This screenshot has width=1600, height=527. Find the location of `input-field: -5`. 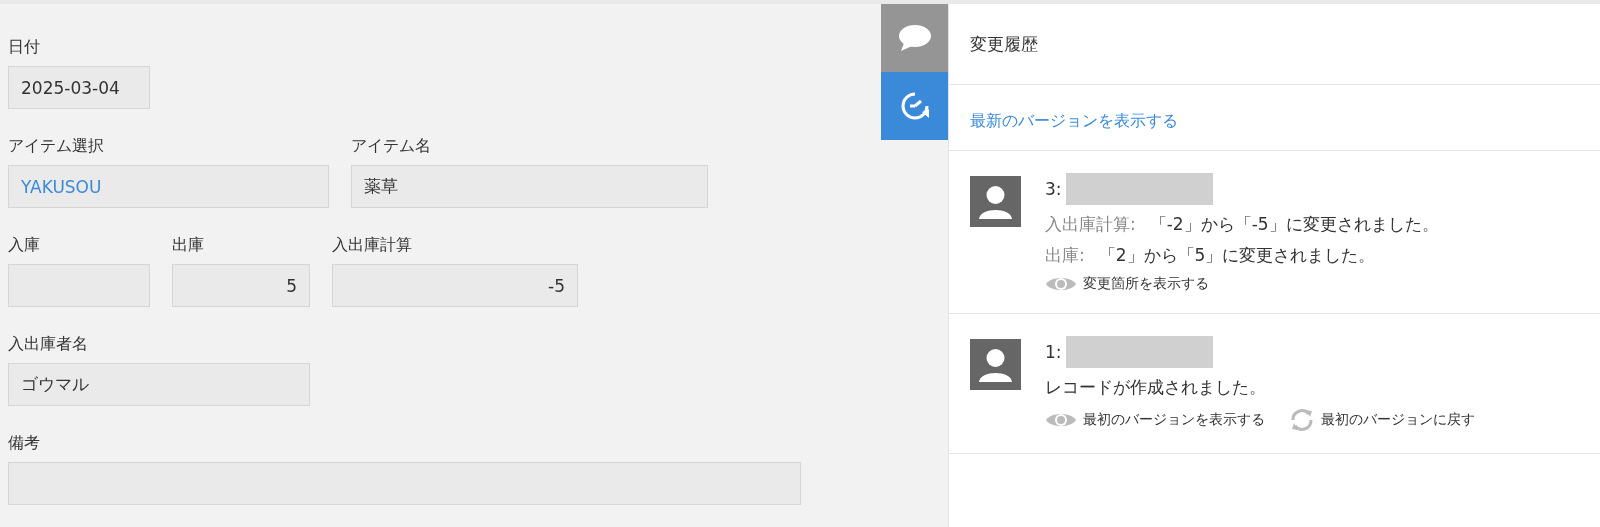

input-field: -5 is located at coordinates (455, 285).